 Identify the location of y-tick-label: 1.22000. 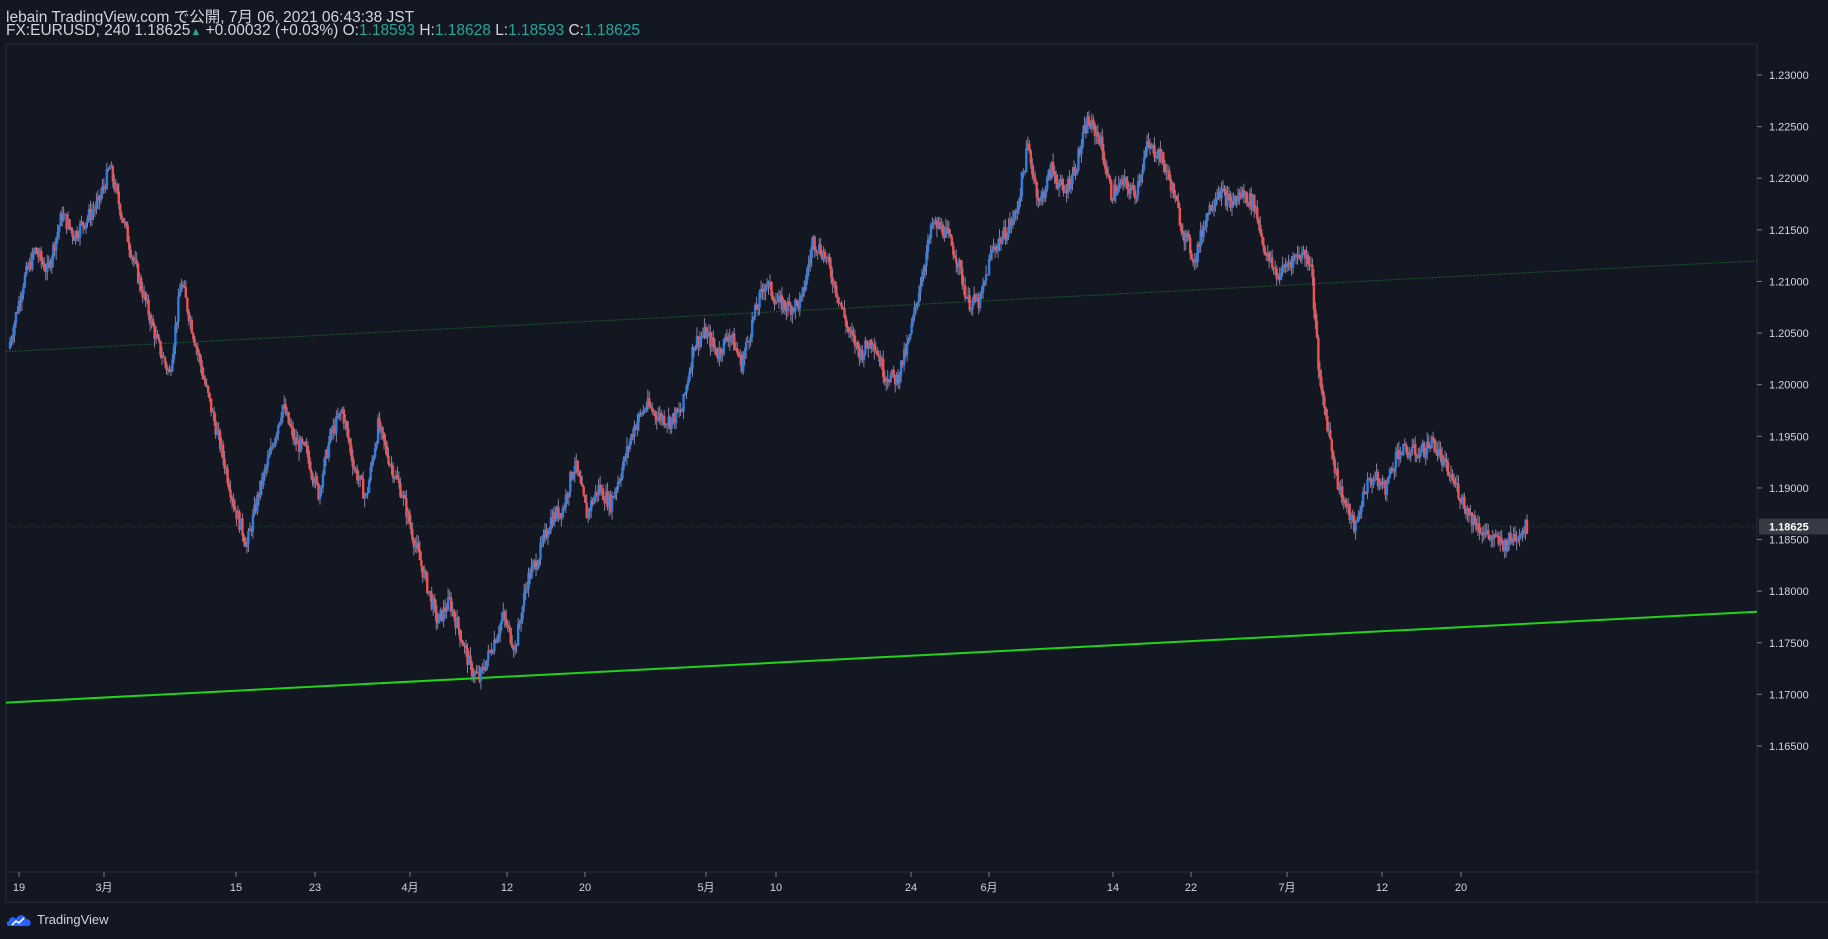
(1789, 179).